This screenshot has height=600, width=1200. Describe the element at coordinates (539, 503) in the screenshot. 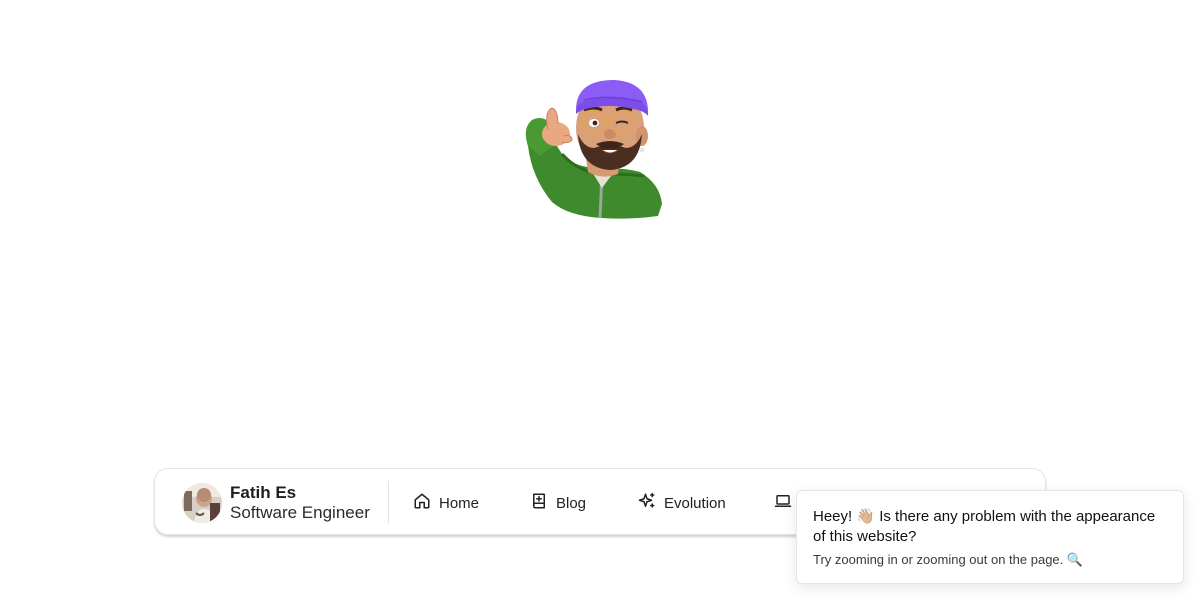

I see `book-icon` at that location.